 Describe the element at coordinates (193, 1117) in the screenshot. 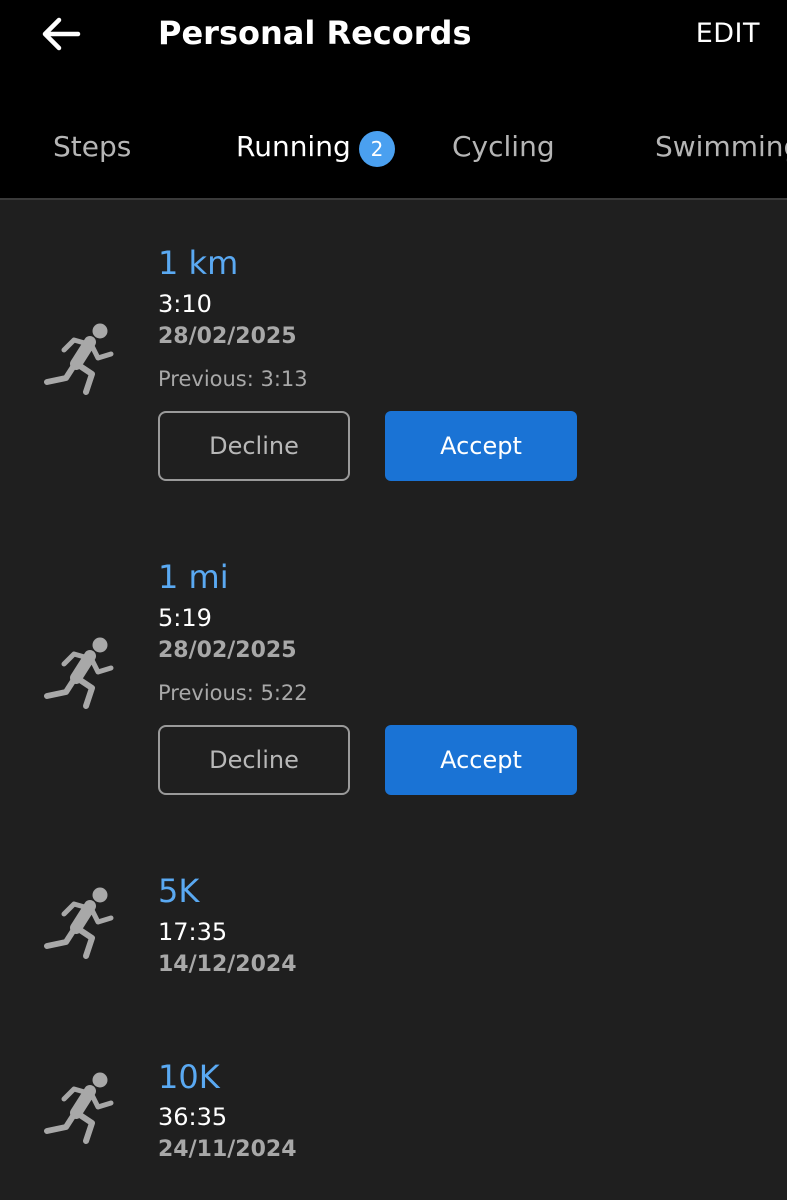

I see `record-time: 36:35` at that location.